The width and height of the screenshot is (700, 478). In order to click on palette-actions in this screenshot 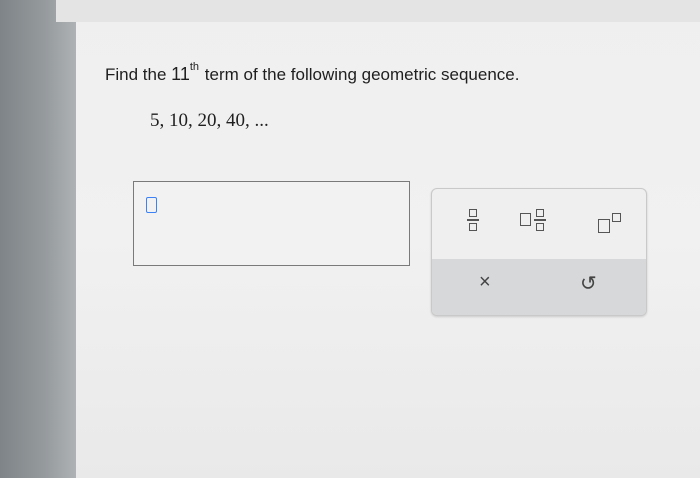, I will do `click(539, 287)`.